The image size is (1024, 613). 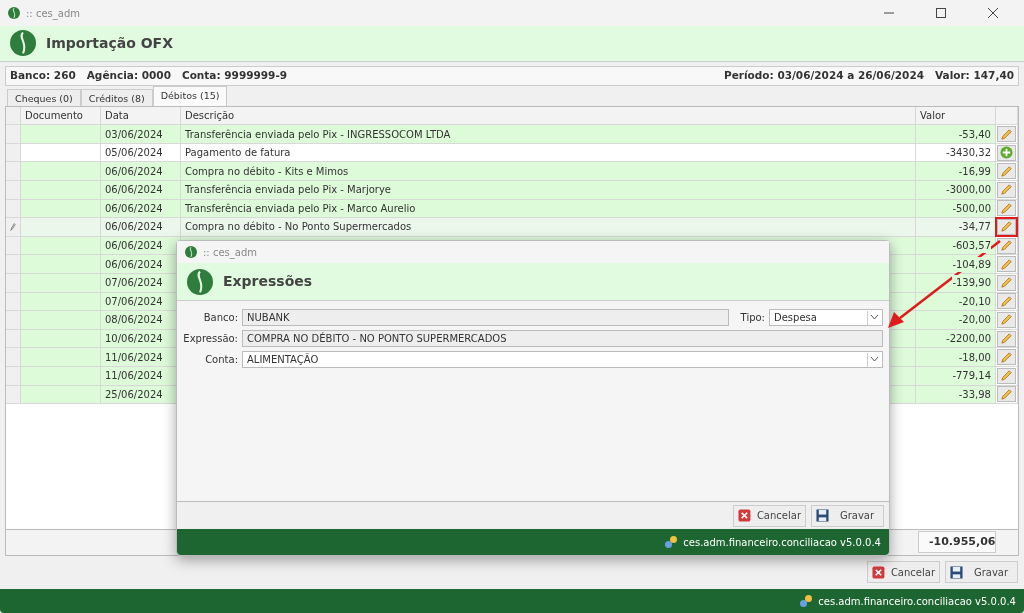 What do you see at coordinates (548, 190) in the screenshot?
I see `table-cell: Transferência enviada pelo Pix - Marjorye` at bounding box center [548, 190].